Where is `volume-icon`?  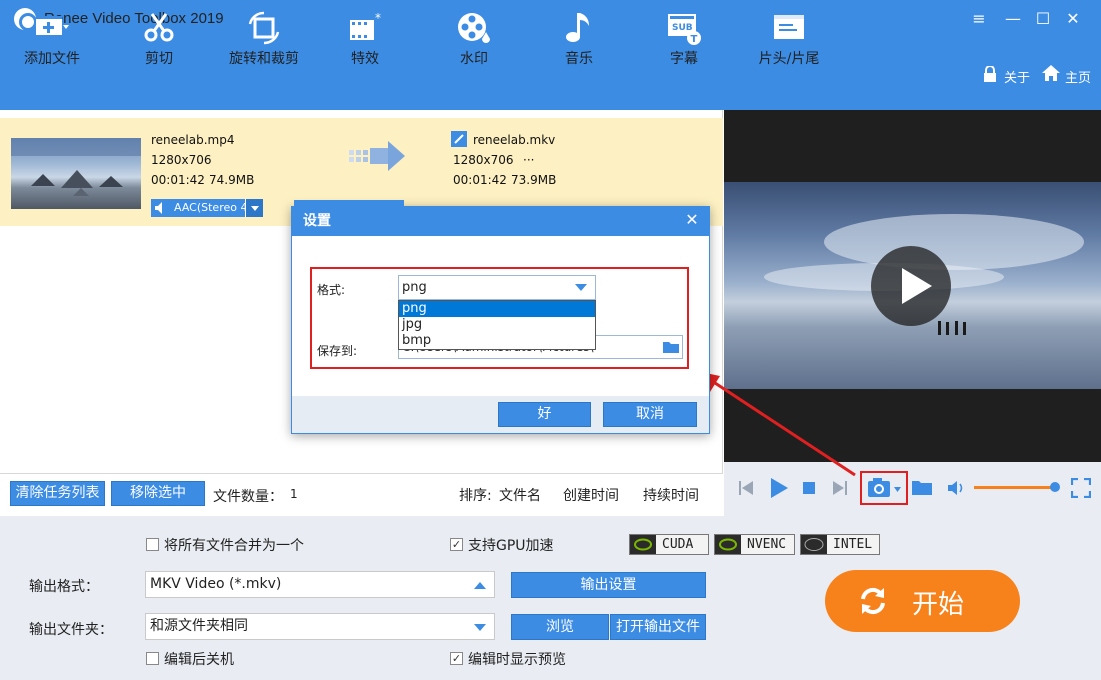 volume-icon is located at coordinates (957, 488).